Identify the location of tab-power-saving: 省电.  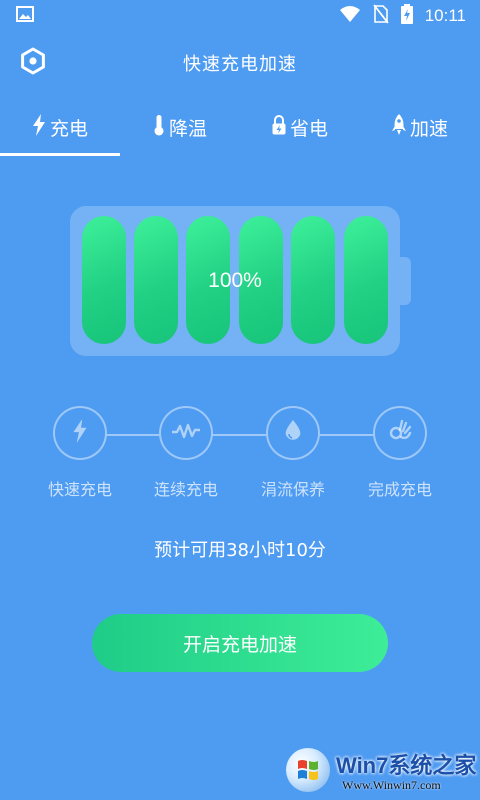
(300, 127).